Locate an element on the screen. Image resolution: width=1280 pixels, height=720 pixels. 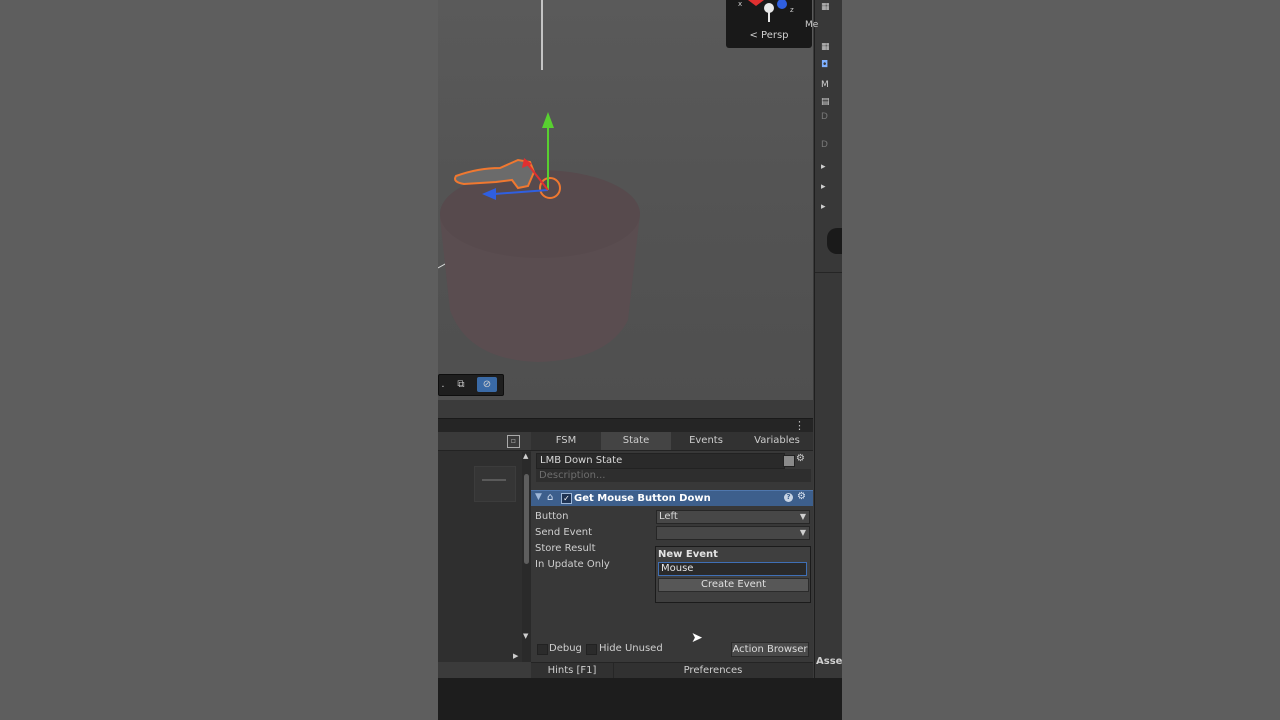
bottom-options-row: Debug Hide Unused Action Browser is located at coordinates (672, 651).